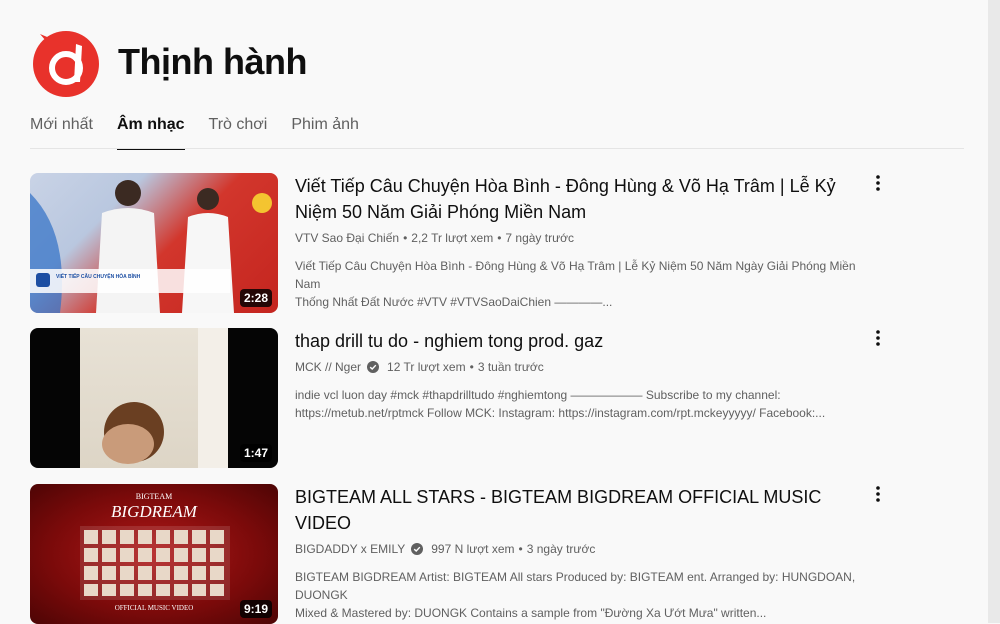 This screenshot has height=624, width=1000. Describe the element at coordinates (561, 549) in the screenshot. I see `upload-age: 3 ngày trước` at that location.